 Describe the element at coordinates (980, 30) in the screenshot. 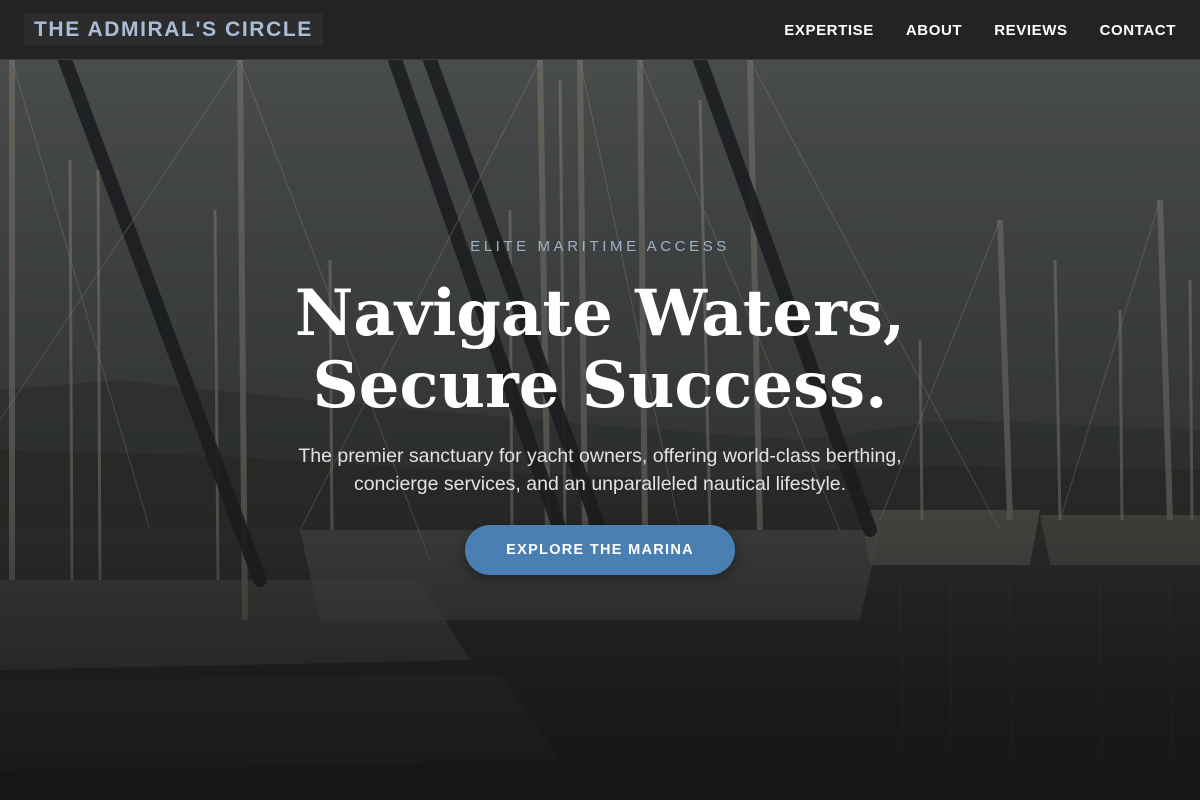

I see `main-nav: EXPERTISE ABOUT REVIEWS CONTACT` at that location.